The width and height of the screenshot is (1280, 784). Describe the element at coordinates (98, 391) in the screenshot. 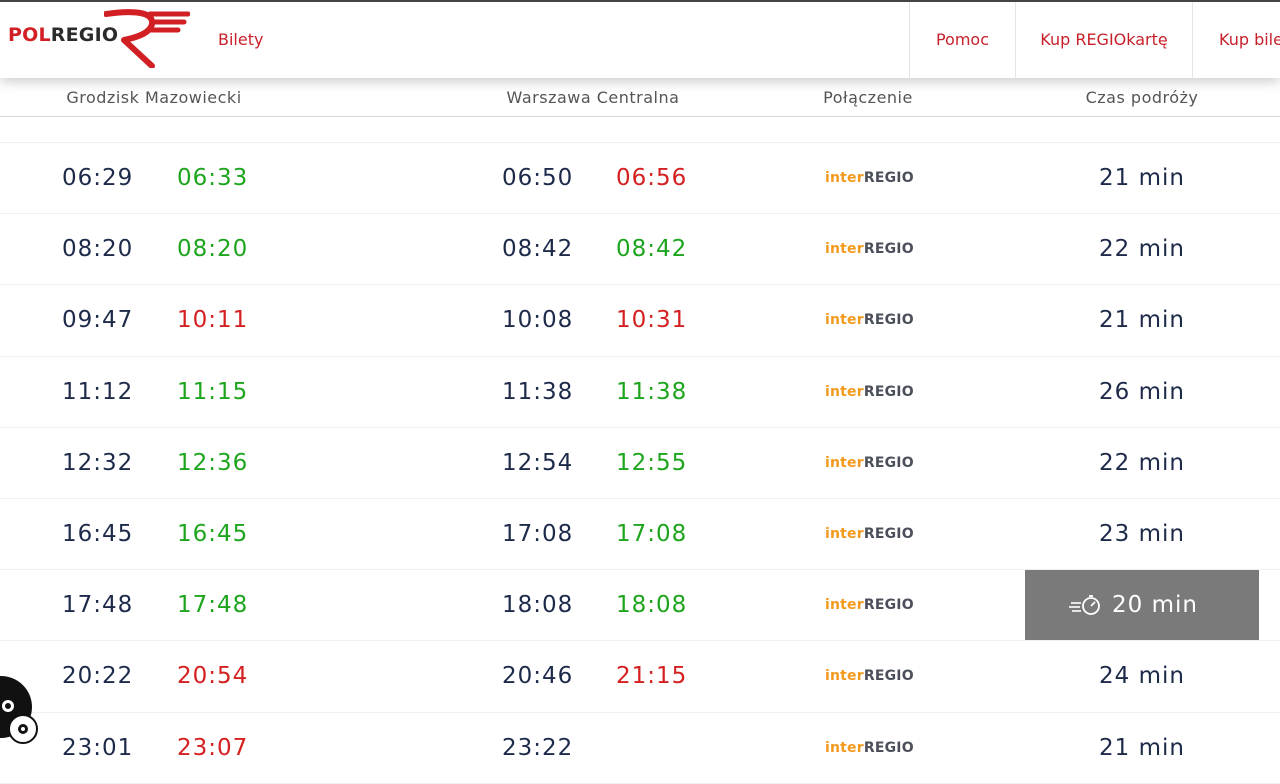

I see `departure-scheduled: 11:12` at that location.